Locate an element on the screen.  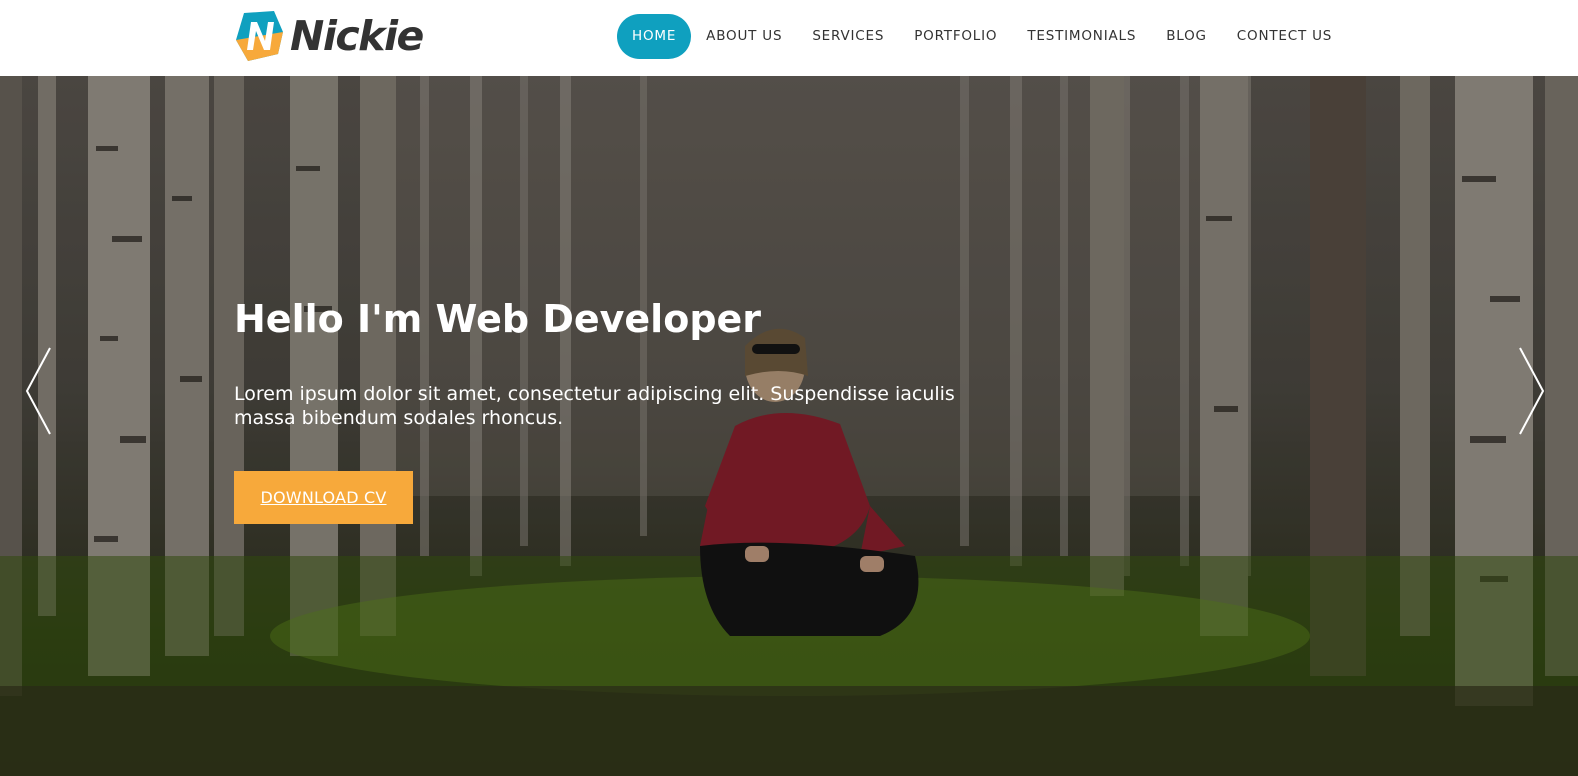
download-cv-button: DOWNLOAD CV is located at coordinates (323, 497).